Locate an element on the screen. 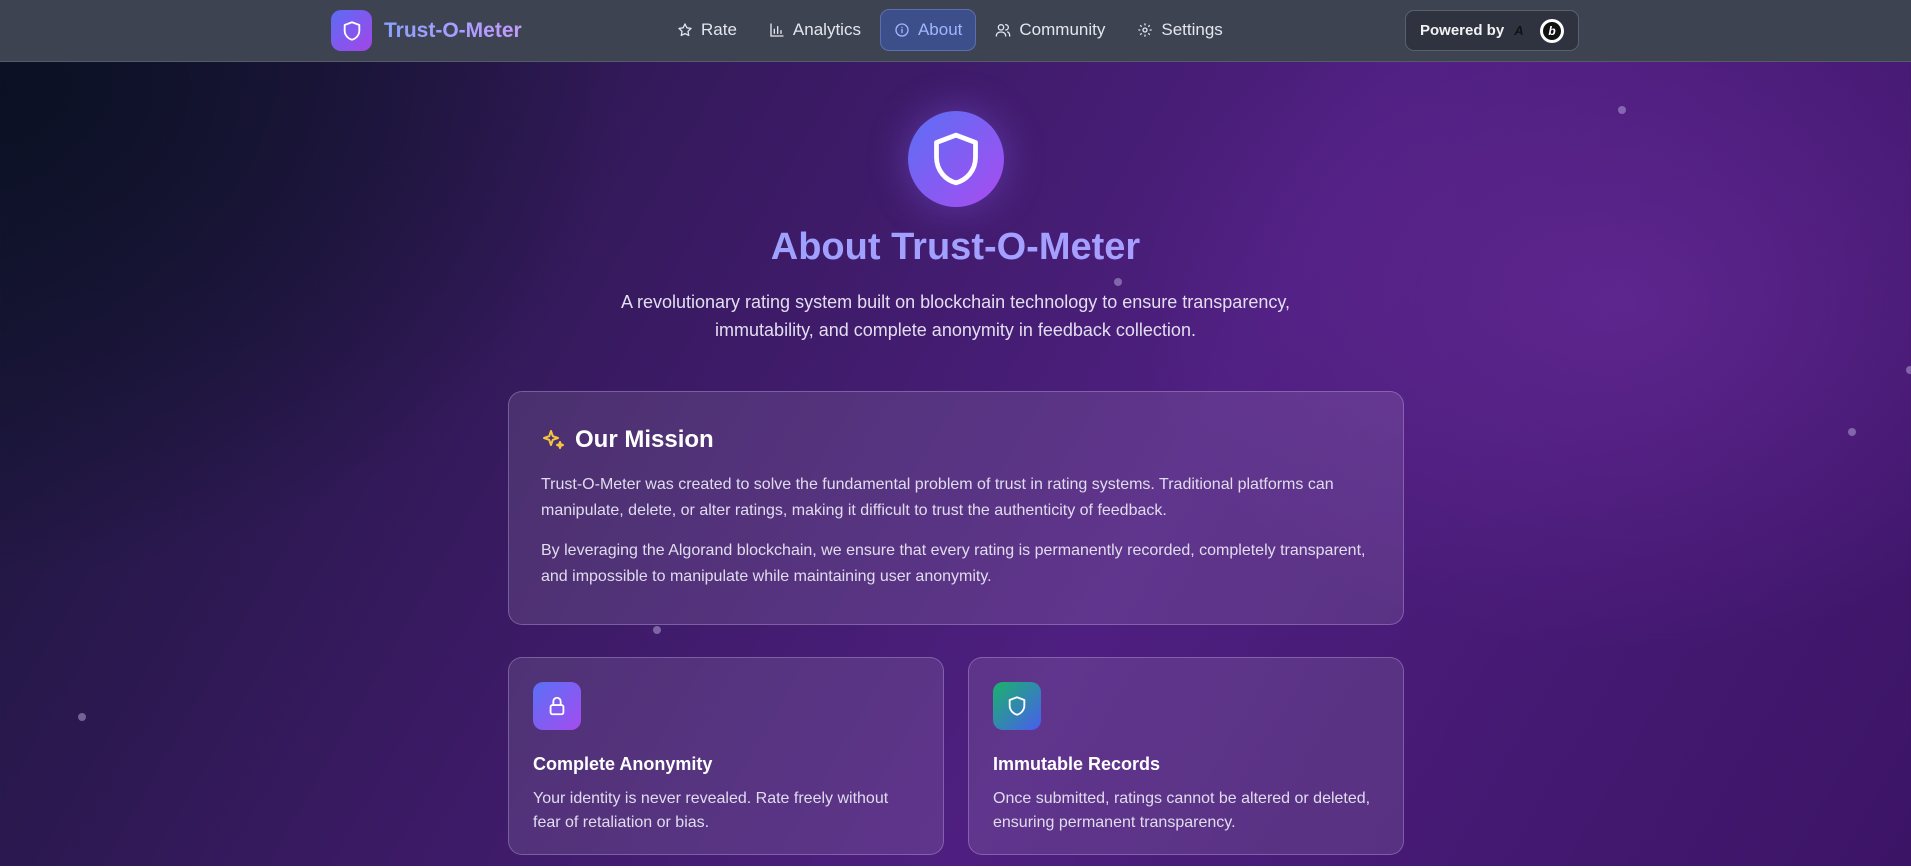 The image size is (1911, 868). feature-title: Complete Anonymity is located at coordinates (623, 764).